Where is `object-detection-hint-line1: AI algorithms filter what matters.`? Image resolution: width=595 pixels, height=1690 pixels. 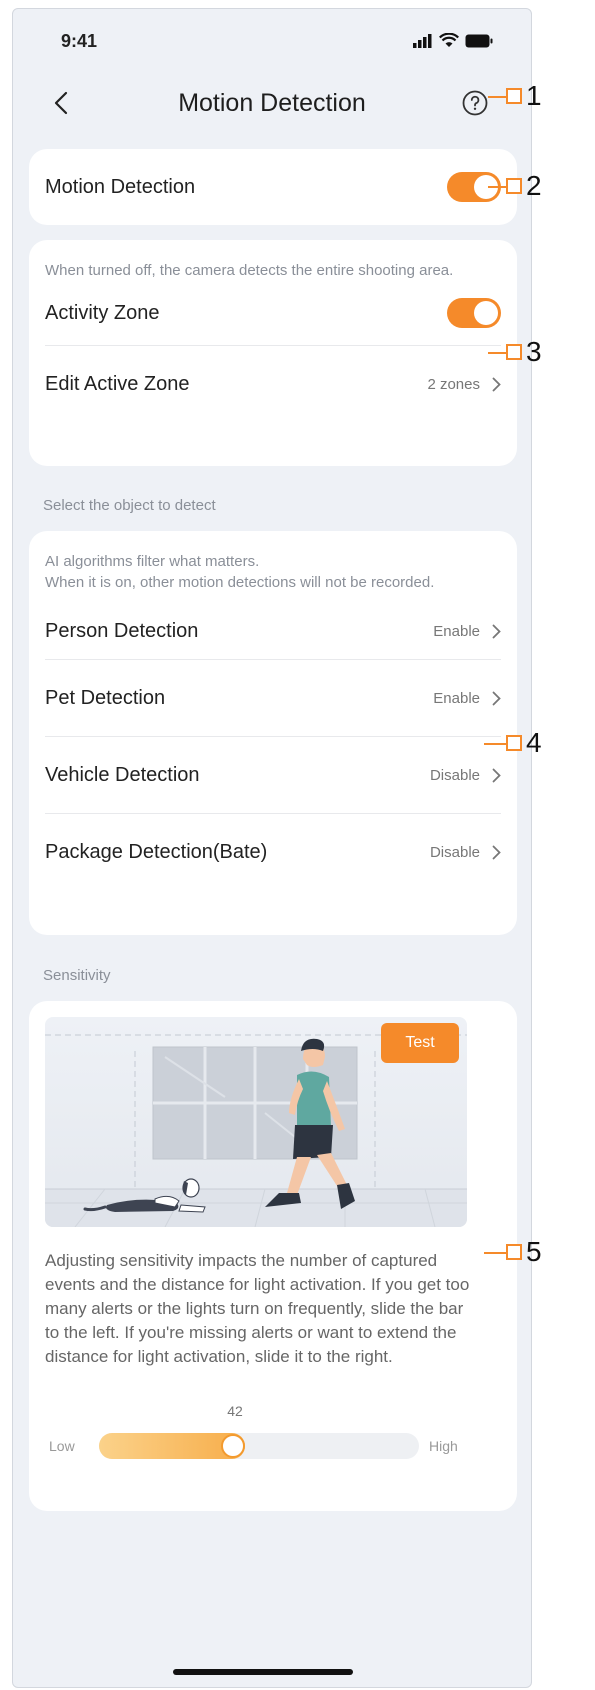
object-detection-hint-line1: AI algorithms filter what matters. is located at coordinates (152, 561).